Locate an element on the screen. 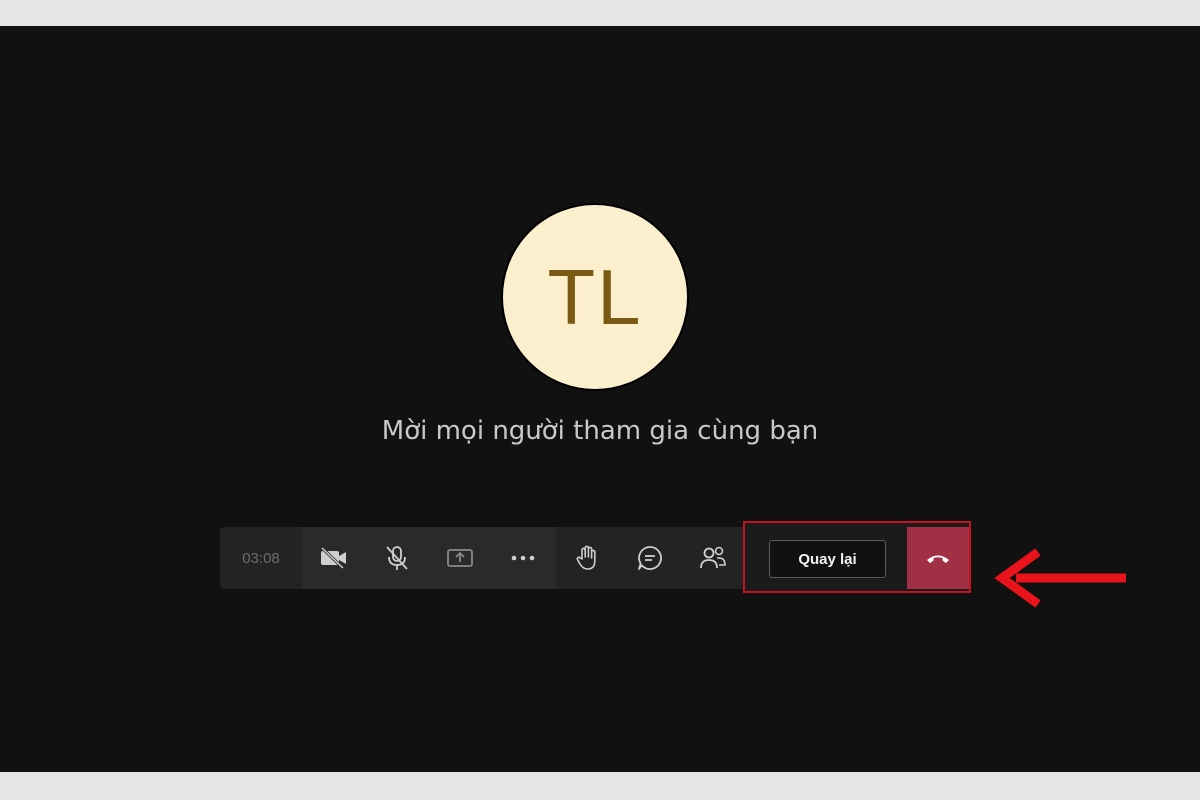  camera-toggle-button is located at coordinates (333, 558).